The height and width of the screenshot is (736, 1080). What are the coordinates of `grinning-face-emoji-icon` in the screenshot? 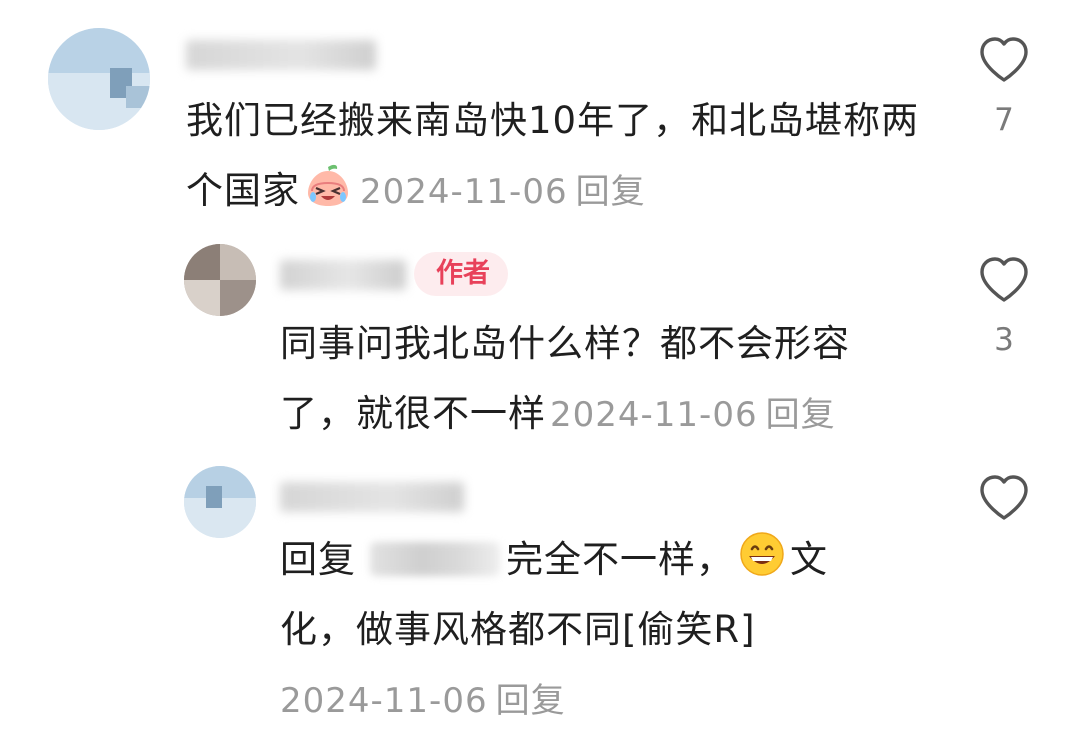 It's located at (762, 554).